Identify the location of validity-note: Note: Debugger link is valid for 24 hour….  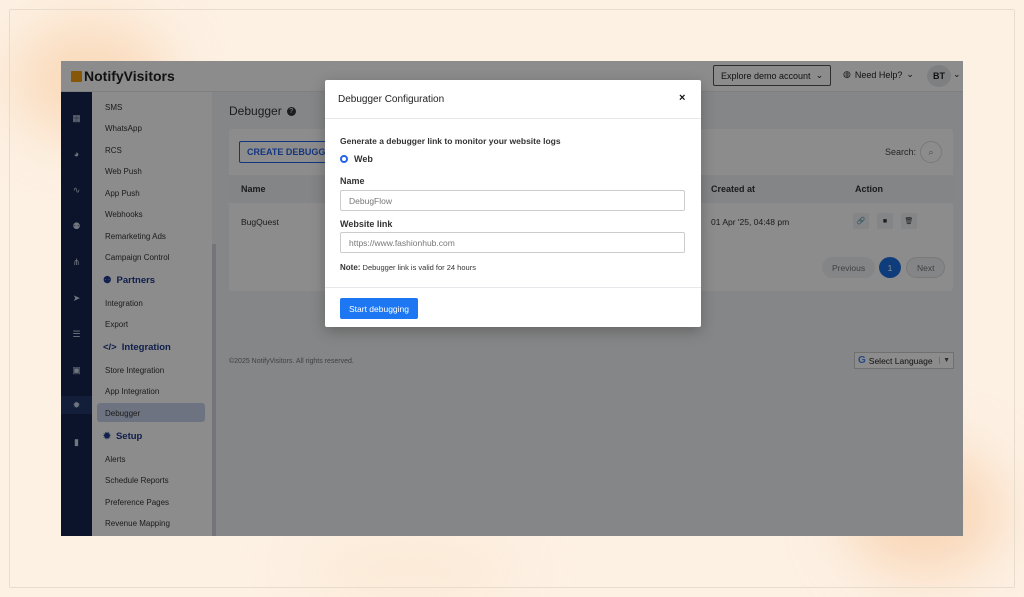
(408, 267).